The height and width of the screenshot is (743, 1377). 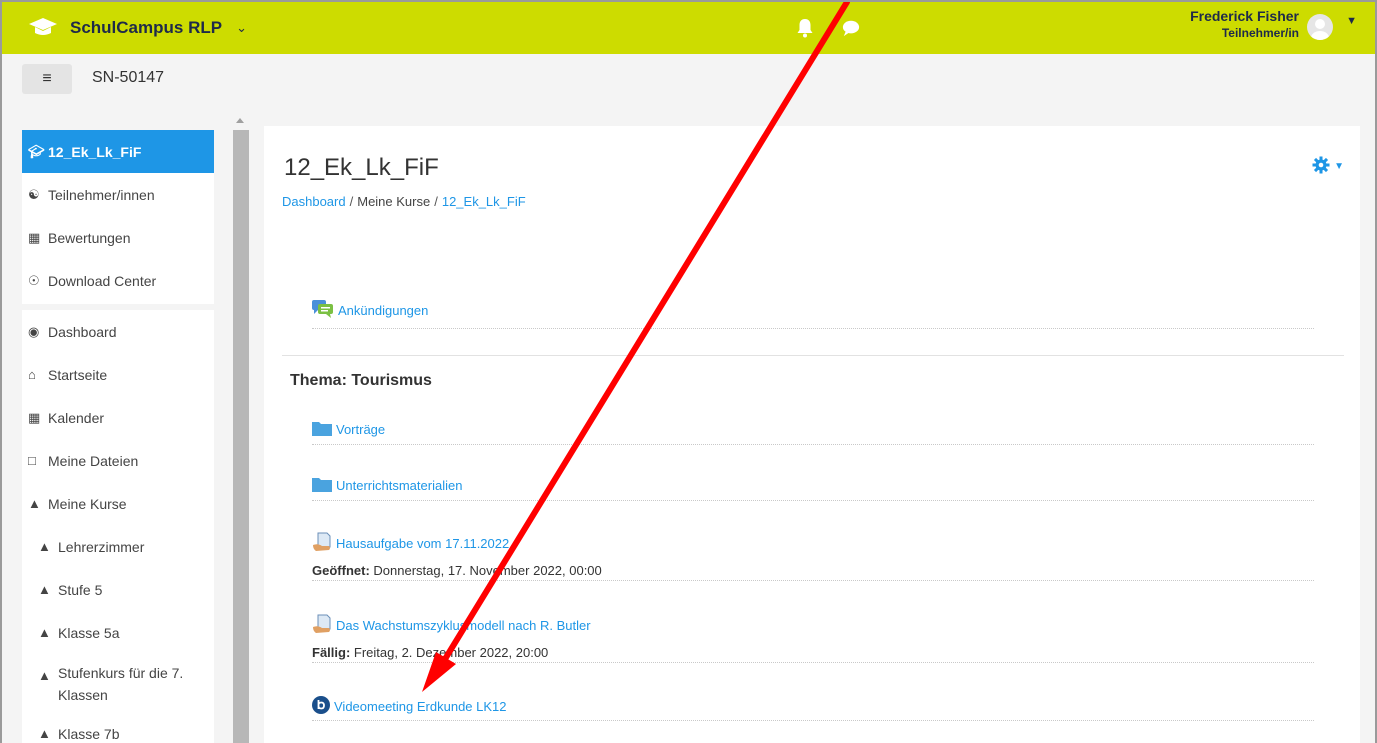 What do you see at coordinates (422, 543) in the screenshot?
I see `assignment-link: Hausaufgabe vom 17.11.2022` at bounding box center [422, 543].